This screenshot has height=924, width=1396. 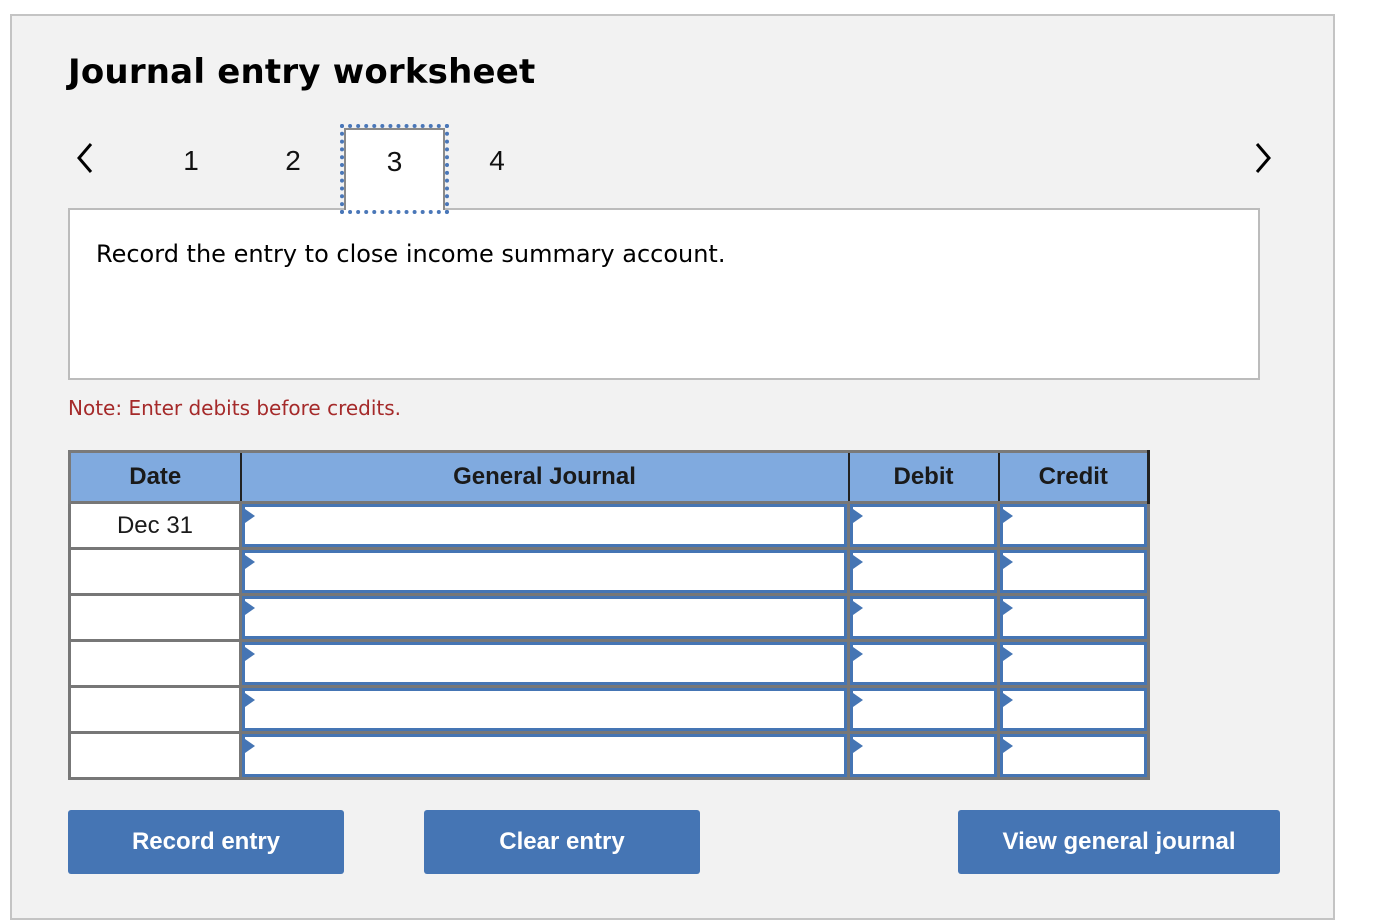 I want to click on chevron-left-icon, so click(x=85, y=158).